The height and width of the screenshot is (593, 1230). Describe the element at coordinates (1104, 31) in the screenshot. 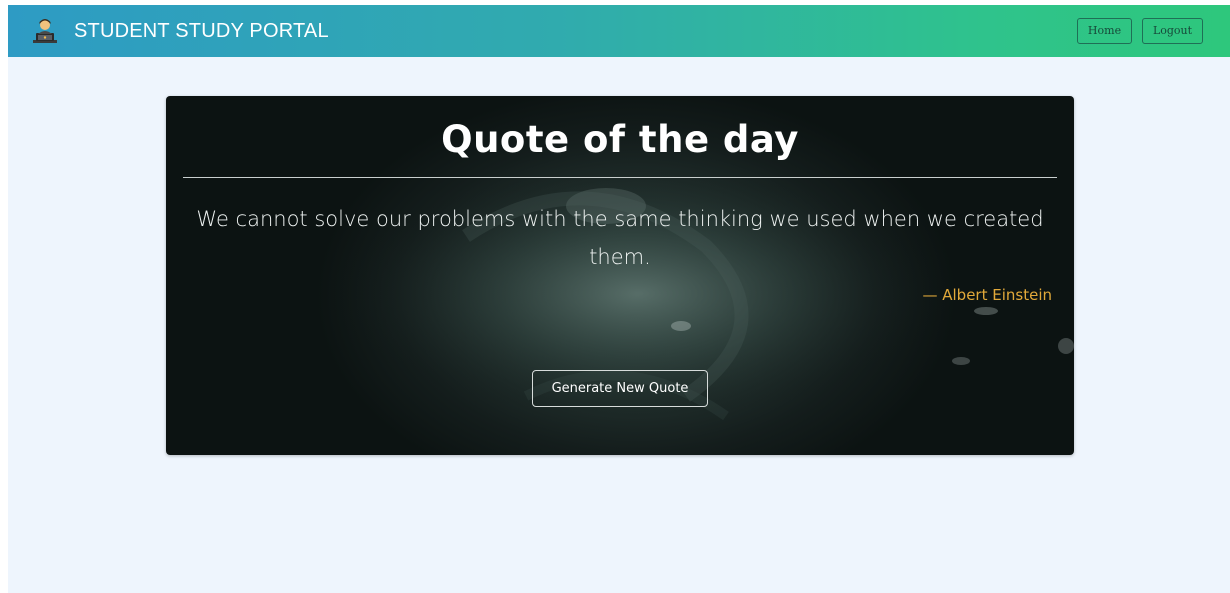

I see `home-button: Home` at that location.